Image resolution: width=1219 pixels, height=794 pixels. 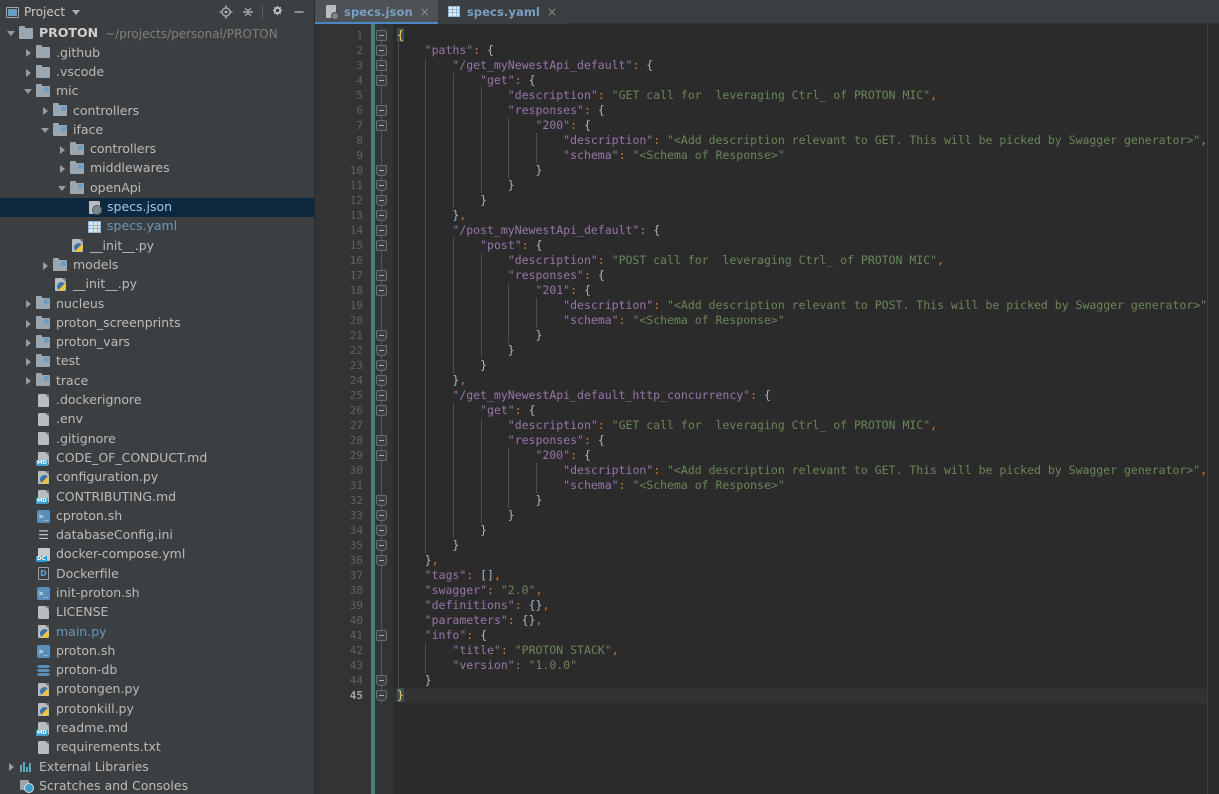 I want to click on tree-item-configuration-py: configuration.py, so click(x=157, y=477).